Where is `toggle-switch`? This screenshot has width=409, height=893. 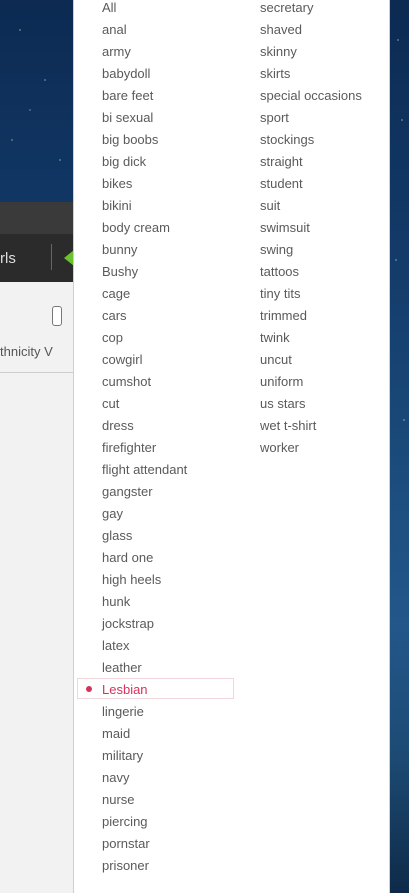 toggle-switch is located at coordinates (57, 316).